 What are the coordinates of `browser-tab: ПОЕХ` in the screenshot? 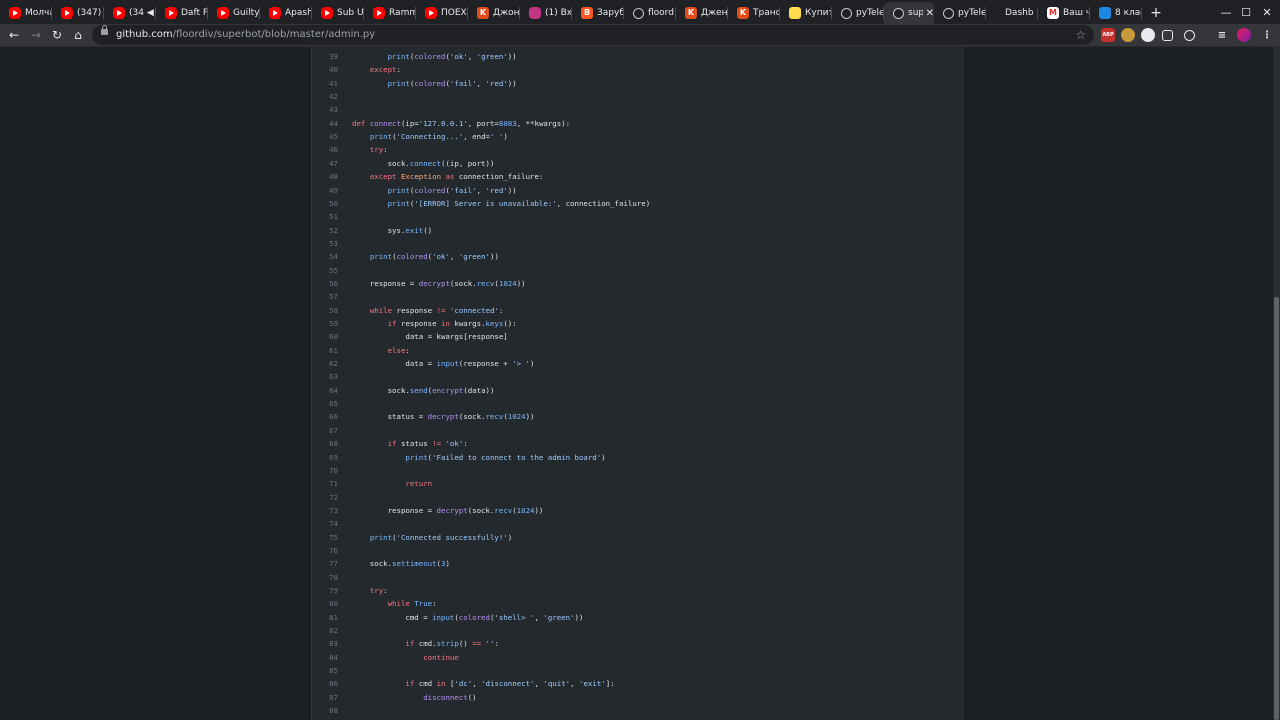 It's located at (442, 13).